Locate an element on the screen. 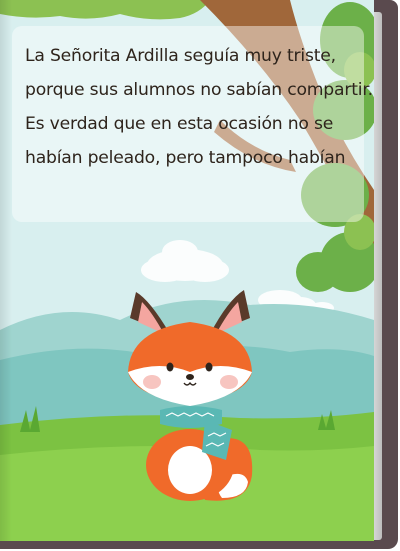 Image resolution: width=400 pixels, height=551 pixels. story-line-3: Es verdad que en esta ocasión no se is located at coordinates (179, 124).